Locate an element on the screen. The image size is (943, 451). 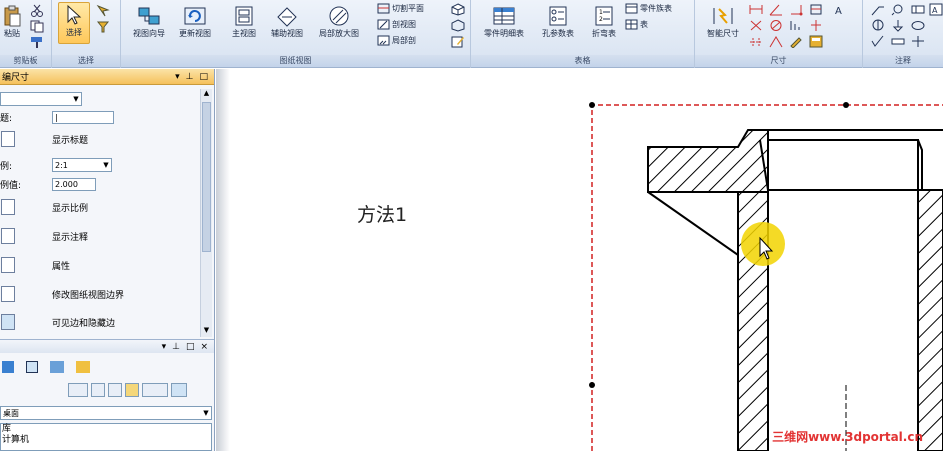
bend-table-button: 12 折弯表 is located at coordinates (604, 21).